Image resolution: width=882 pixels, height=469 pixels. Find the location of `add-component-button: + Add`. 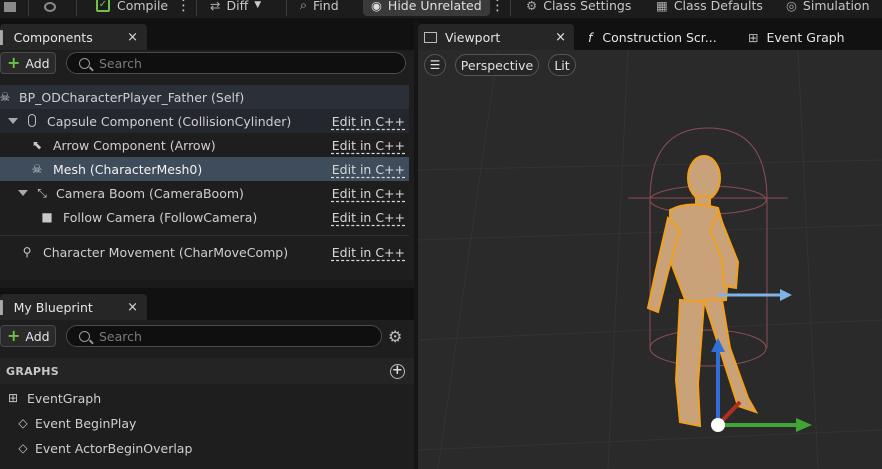

add-component-button: + Add is located at coordinates (28, 63).